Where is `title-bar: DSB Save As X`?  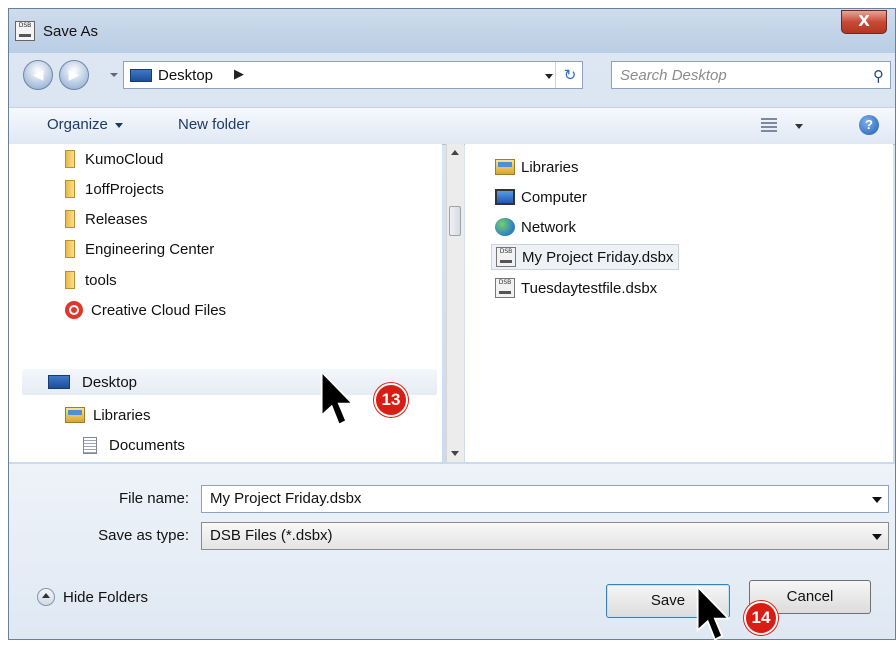
title-bar: DSB Save As X is located at coordinates (452, 31).